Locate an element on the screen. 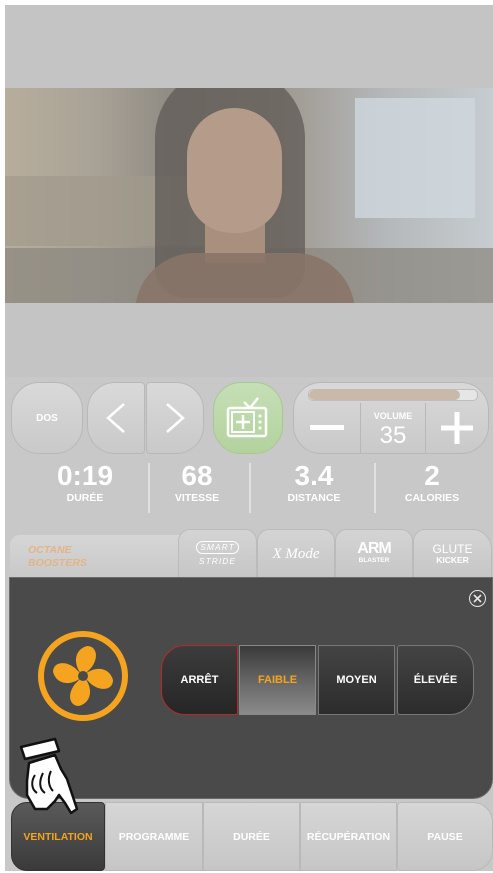 The height and width of the screenshot is (873, 493). tab-smart-stride-line1: SMART is located at coordinates (217, 547).